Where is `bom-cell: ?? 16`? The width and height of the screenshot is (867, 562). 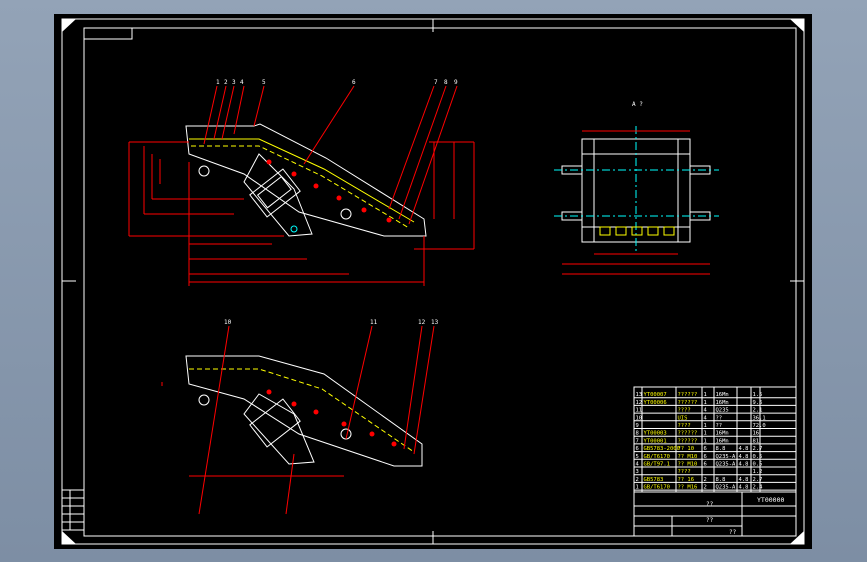
bom-cell: ?? 16 is located at coordinates (686, 480).